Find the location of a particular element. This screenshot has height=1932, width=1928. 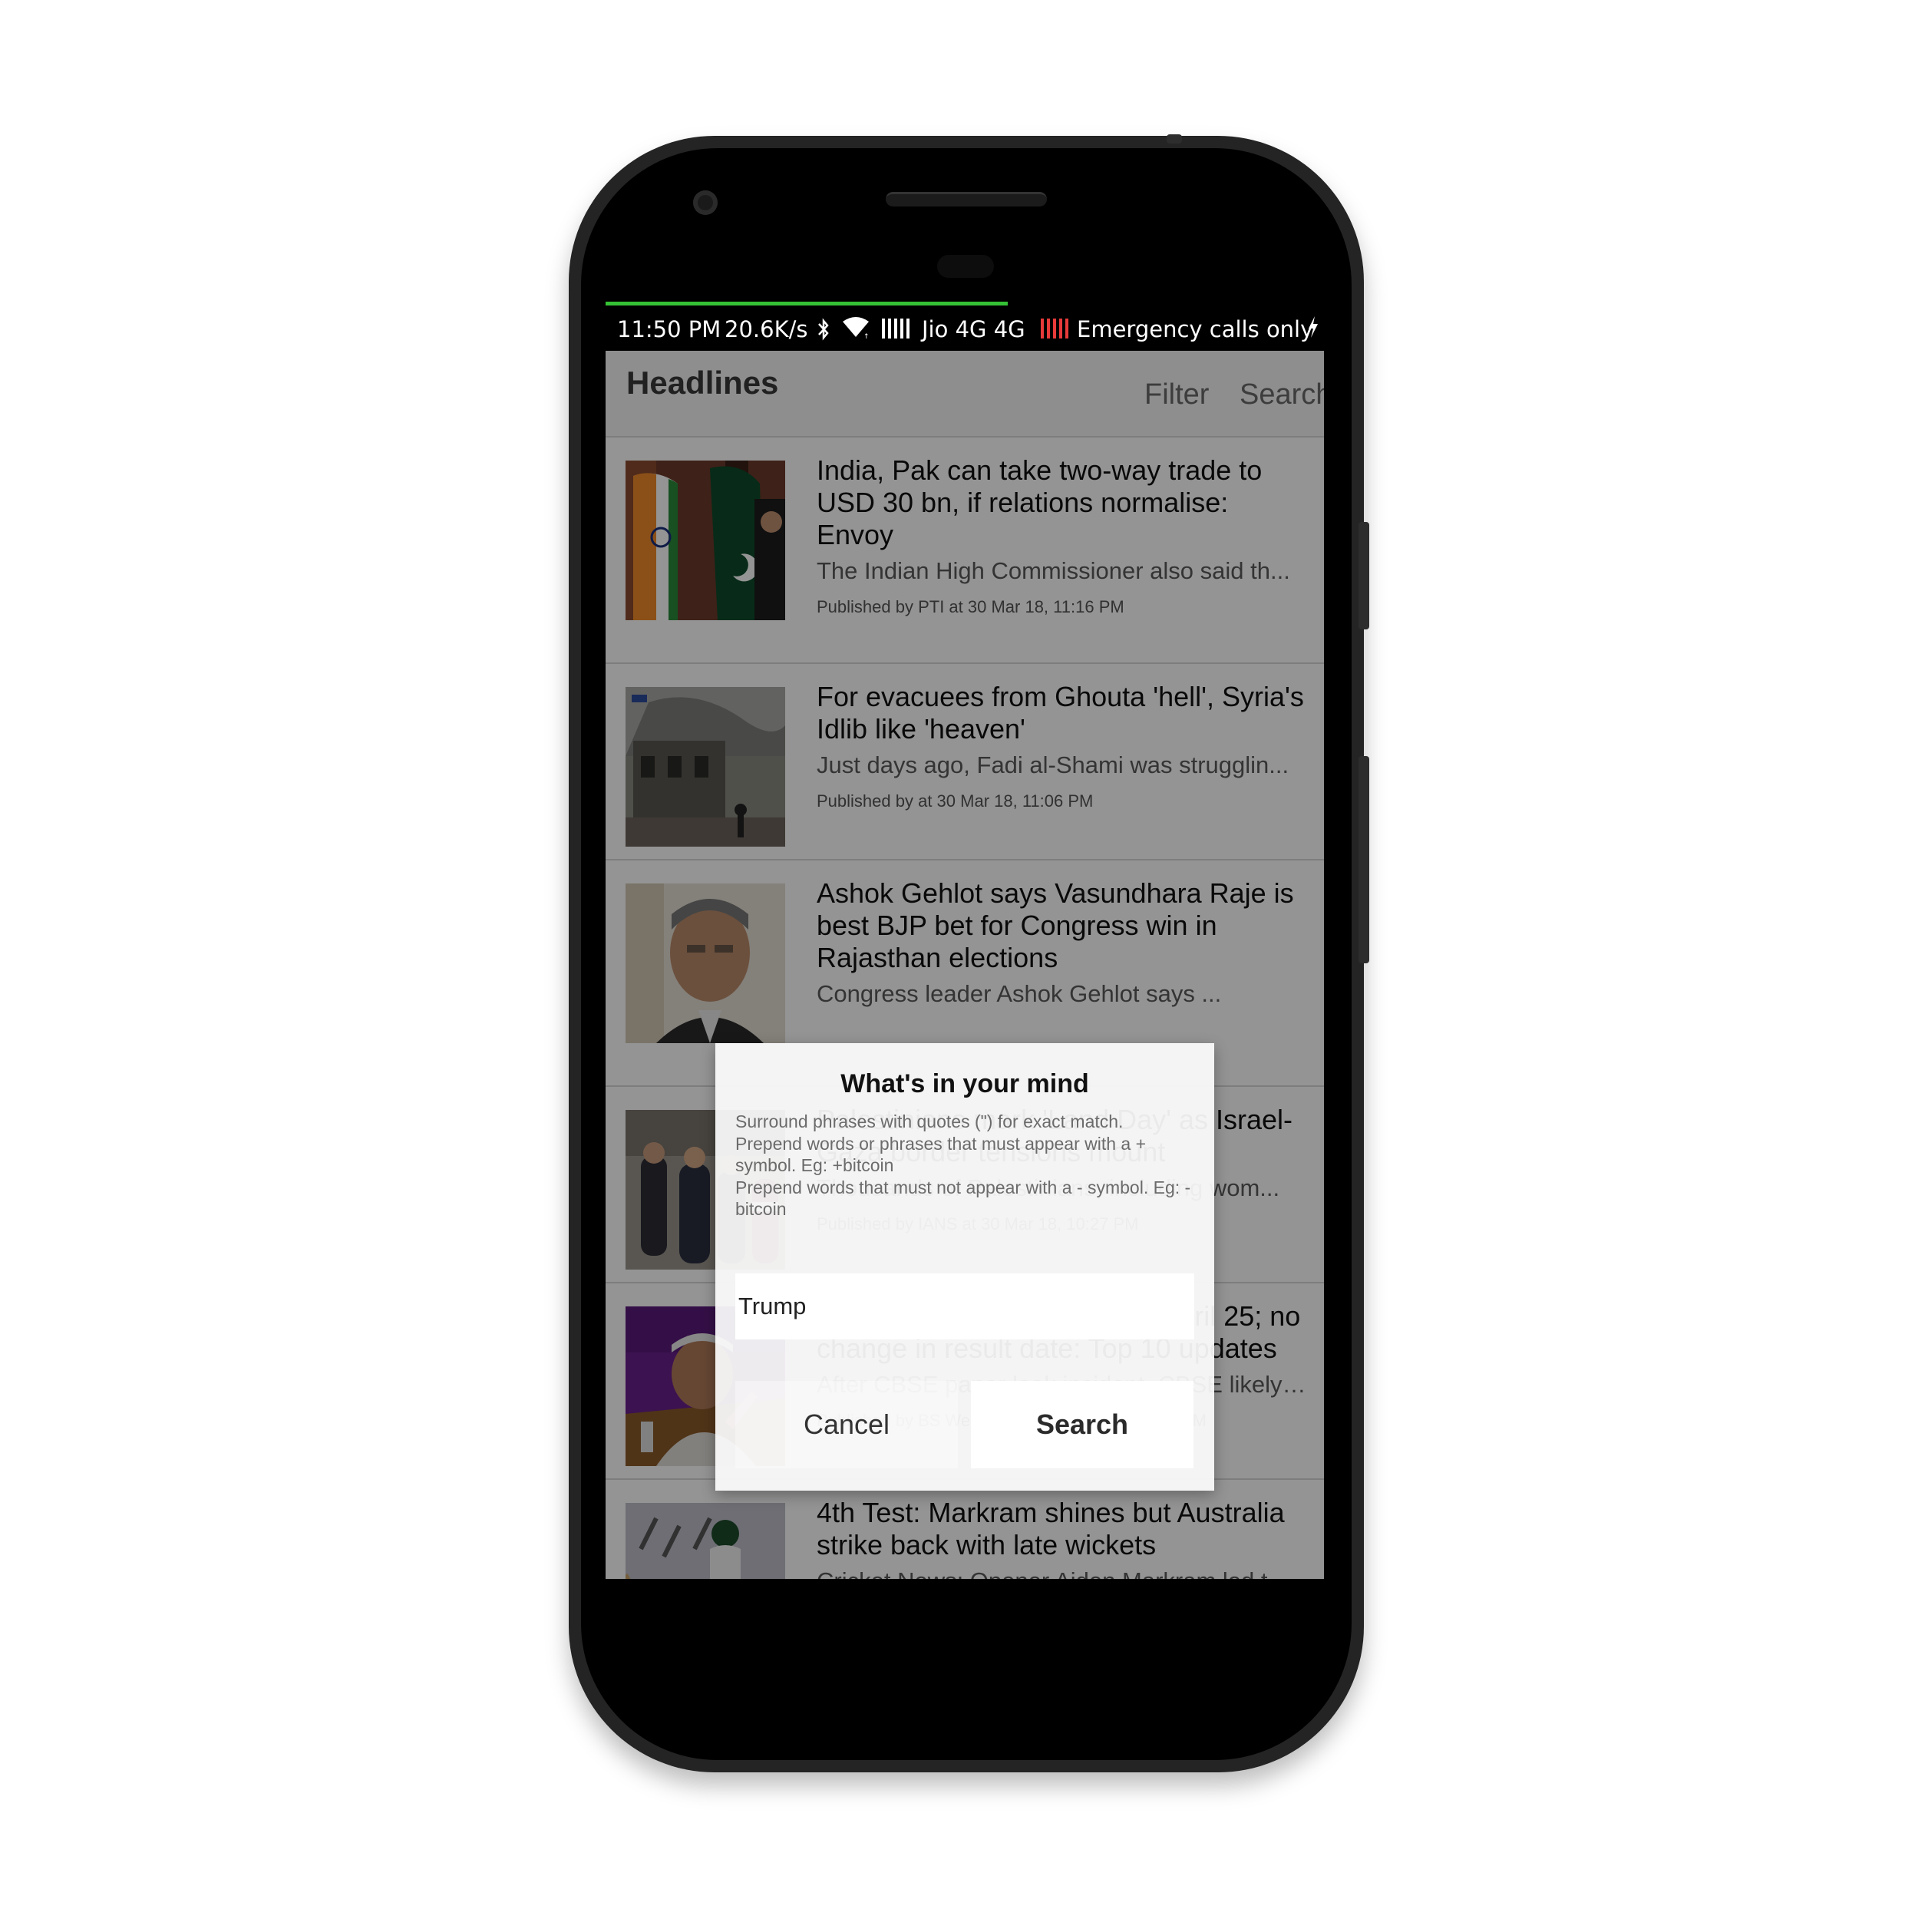

signal-icon is located at coordinates (896, 329).